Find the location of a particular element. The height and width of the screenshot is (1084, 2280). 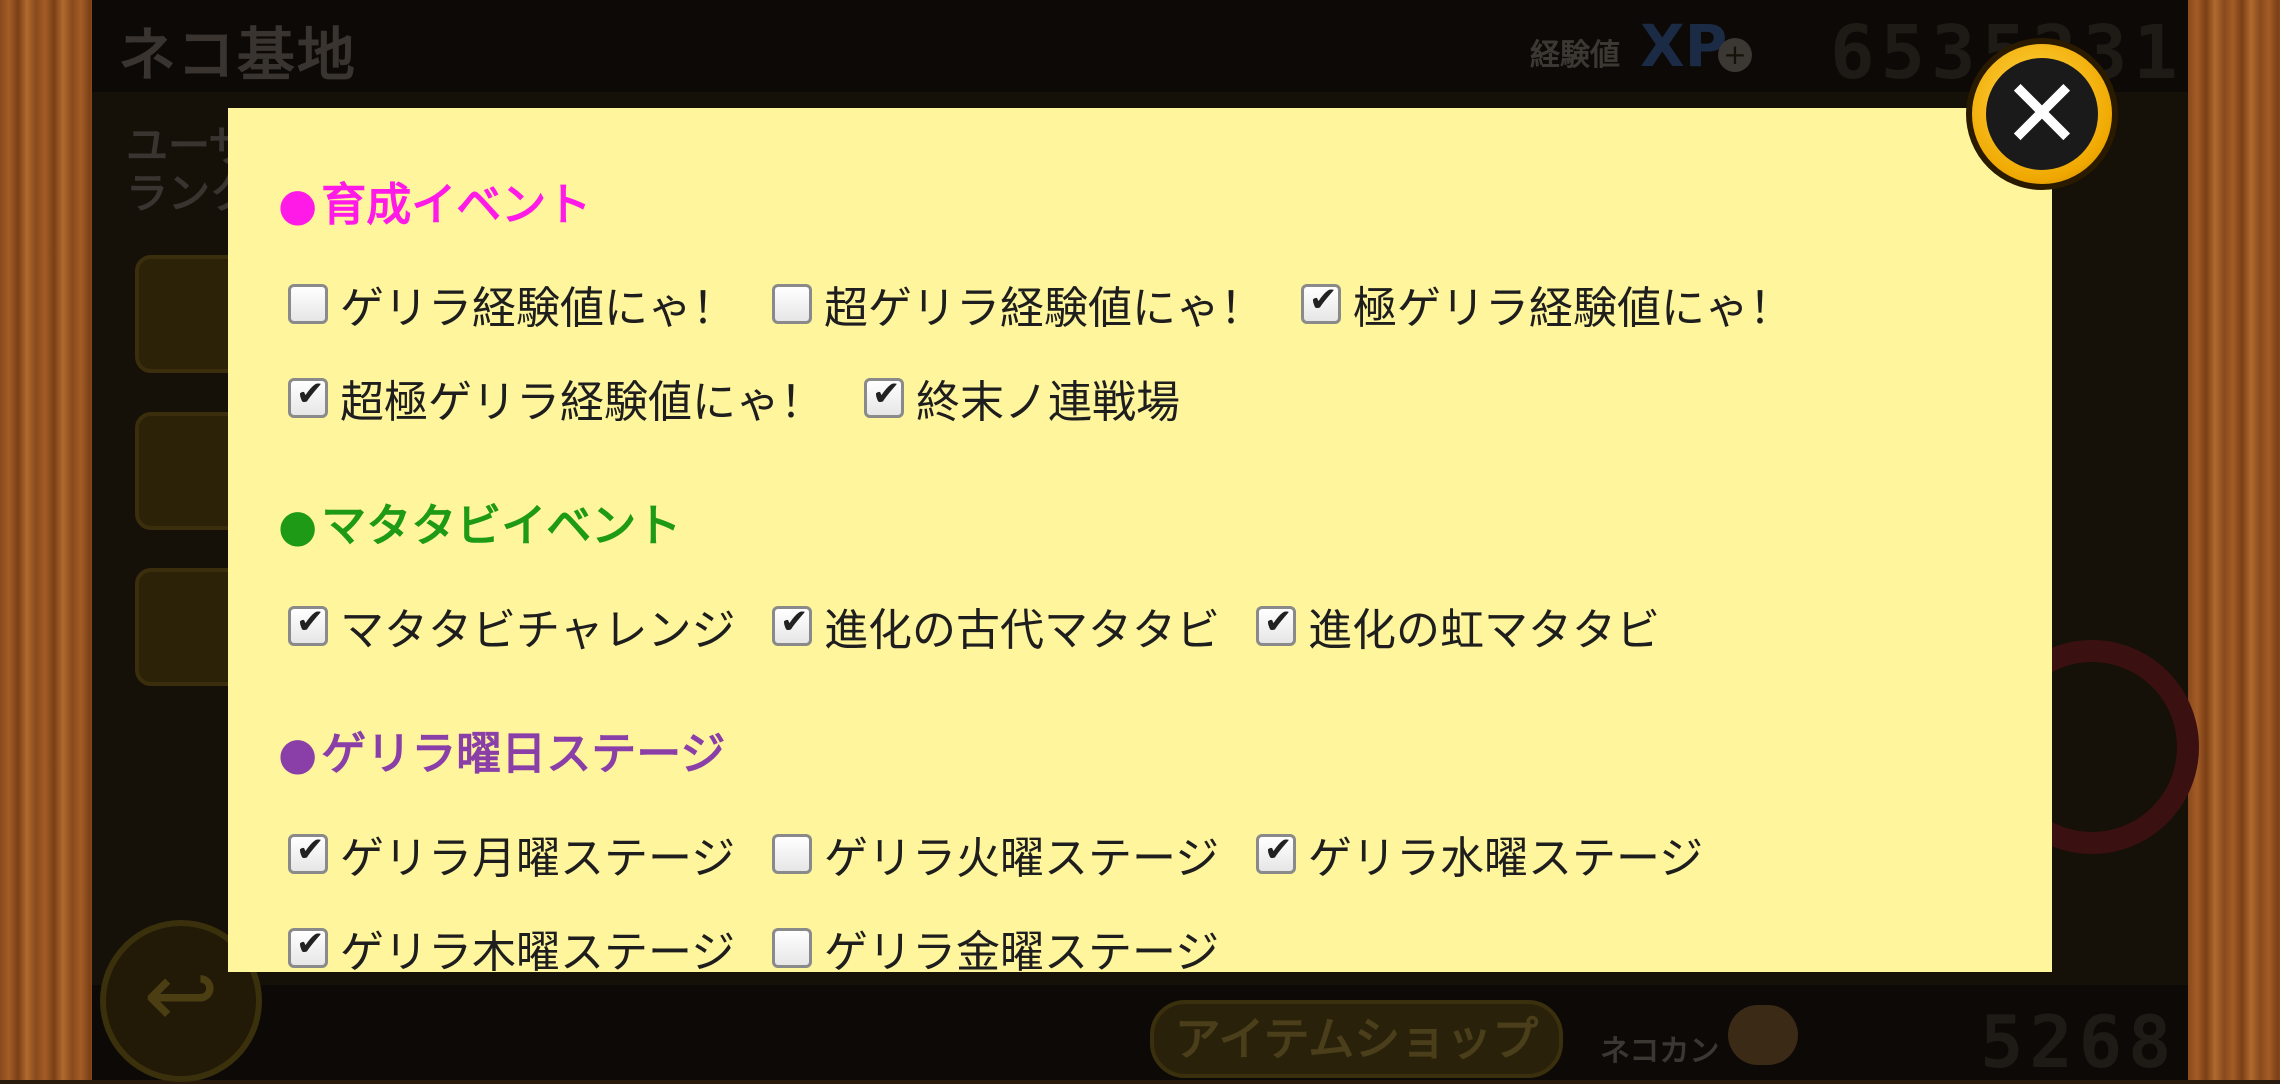

checkbox-label: 超極ゲリラ経験値にゃ！ is located at coordinates (582, 402).